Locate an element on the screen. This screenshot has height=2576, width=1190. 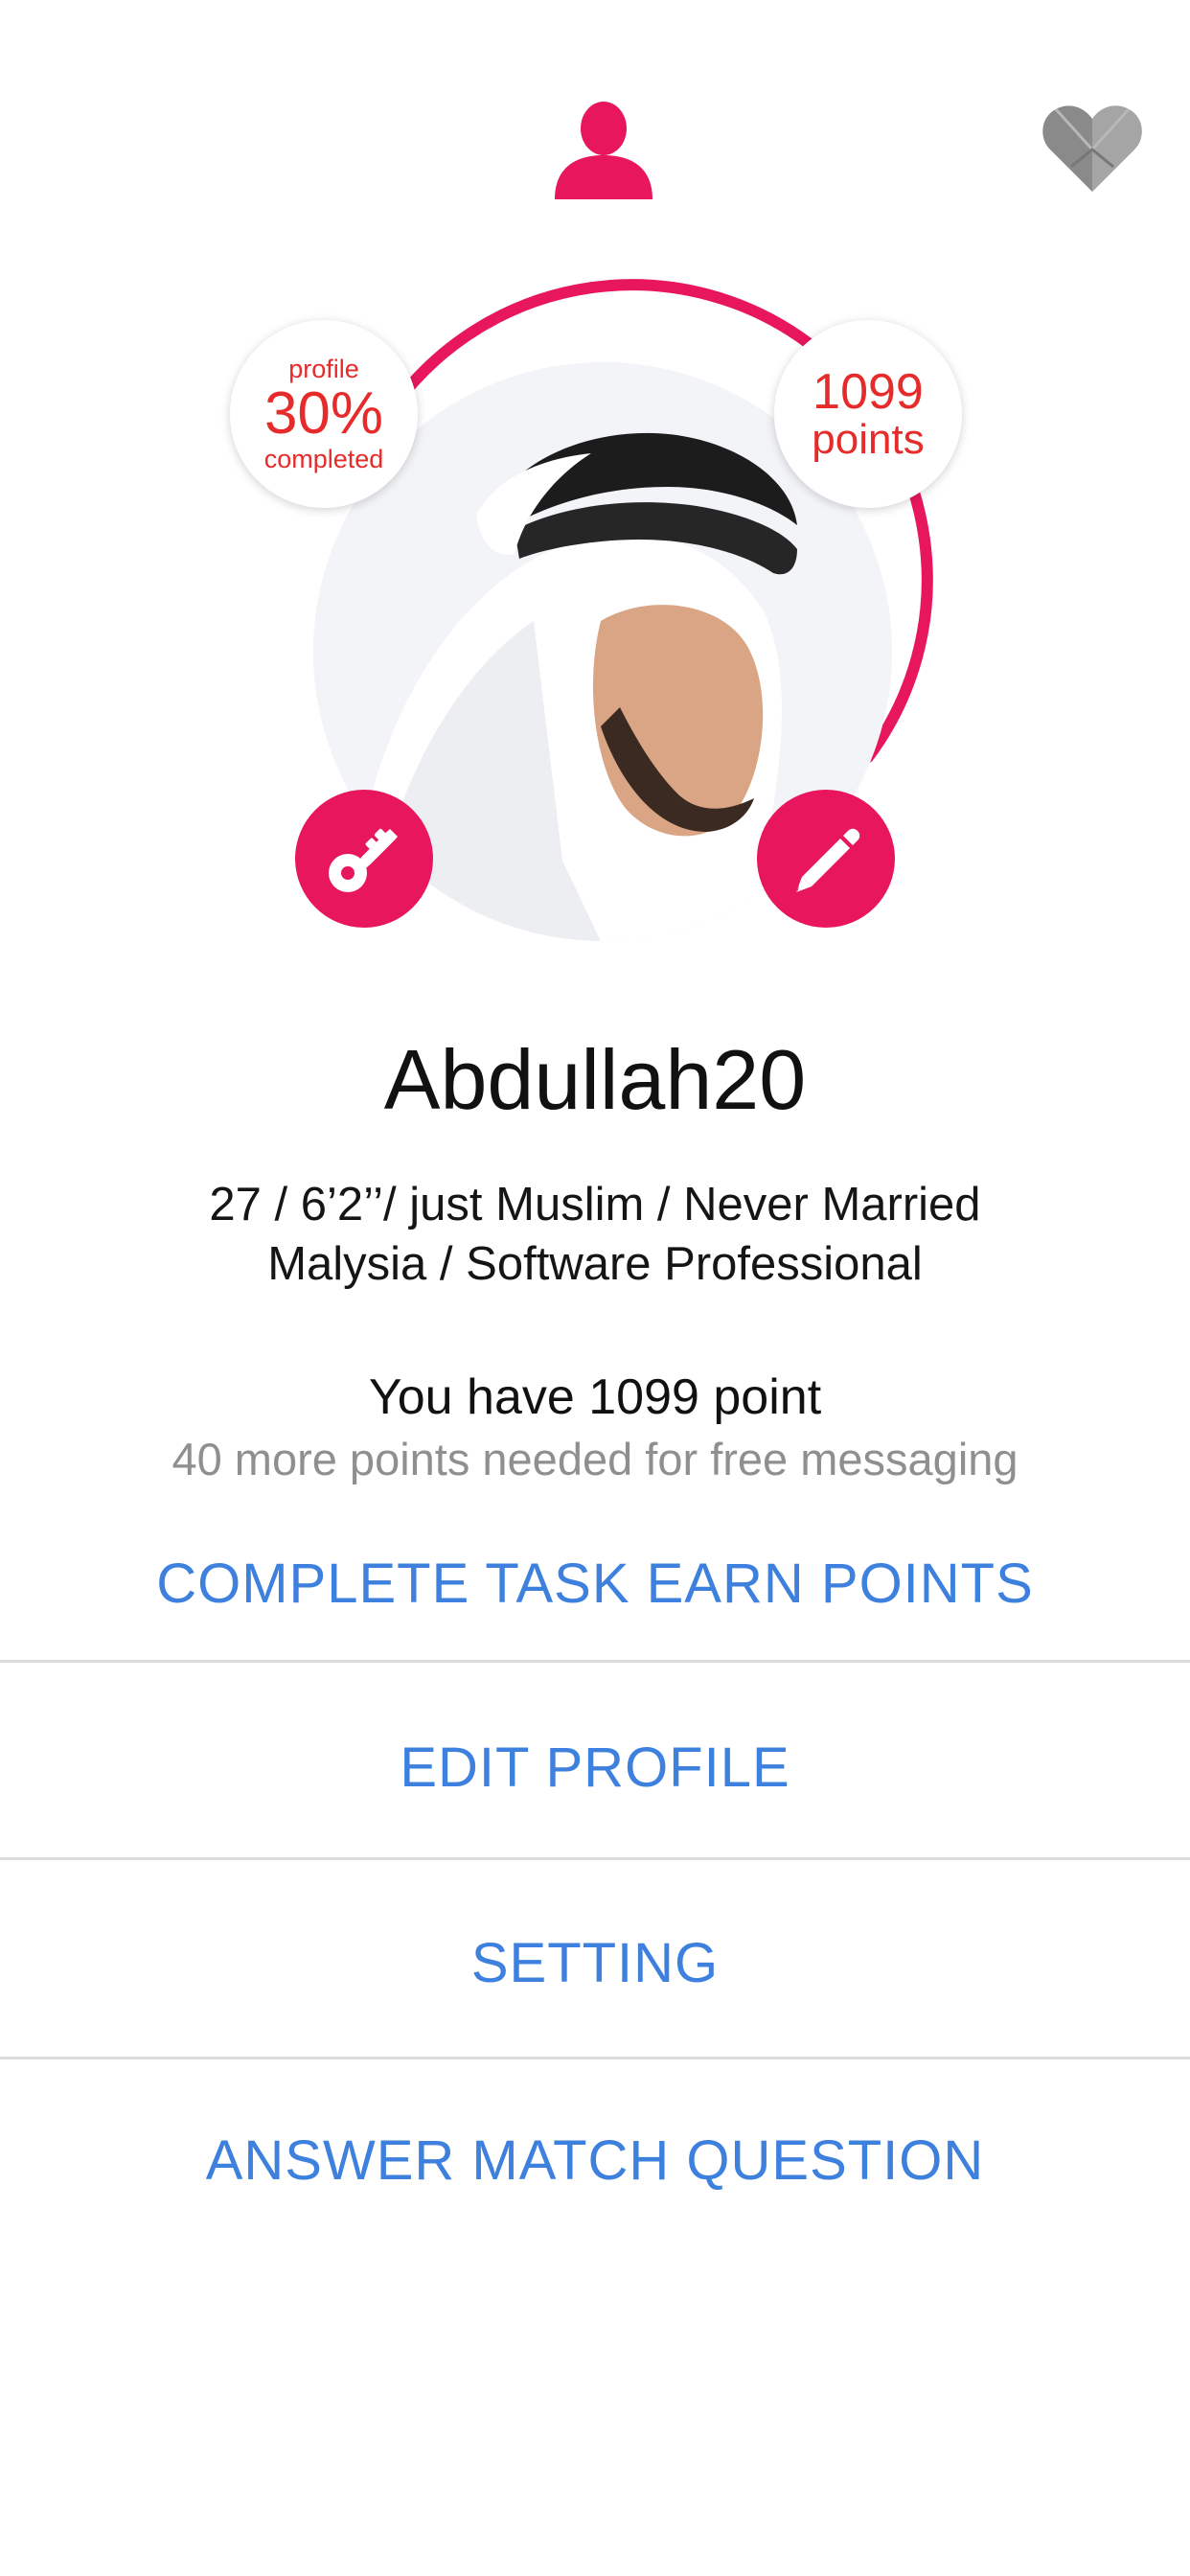
edit-profile-button: EDIT PROFILE is located at coordinates (595, 1768).